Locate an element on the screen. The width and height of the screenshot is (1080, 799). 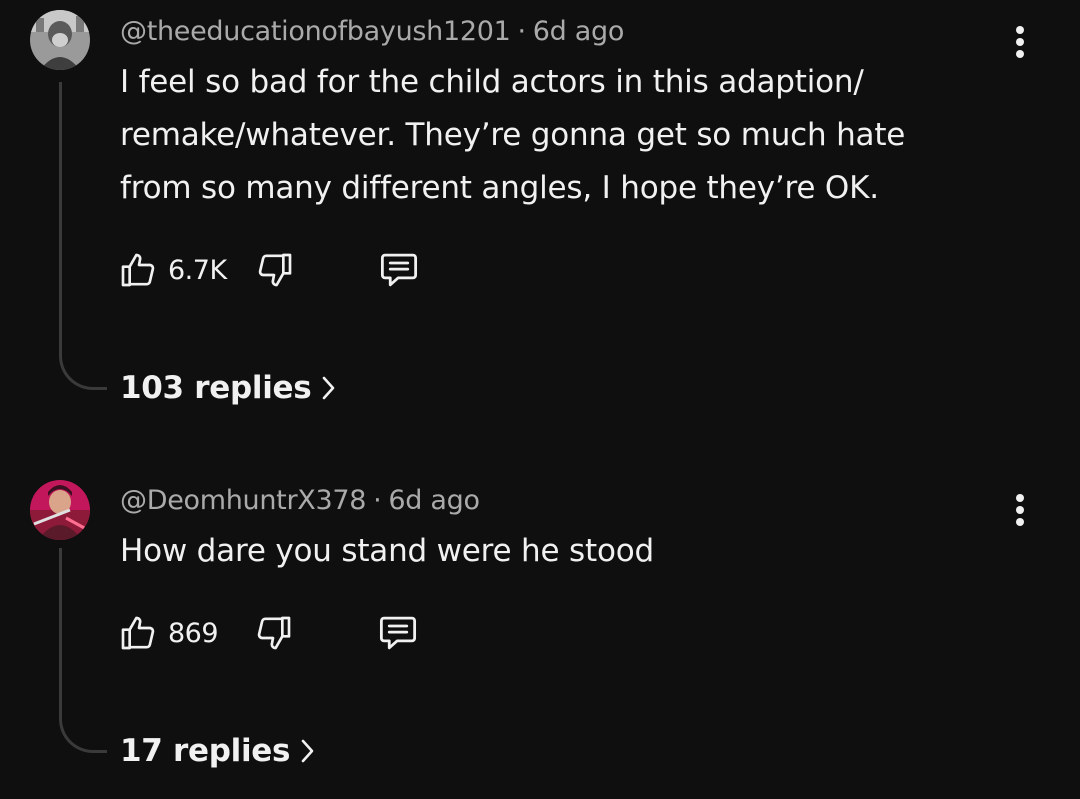
comment-actions: 6.7K is located at coordinates (269, 270).